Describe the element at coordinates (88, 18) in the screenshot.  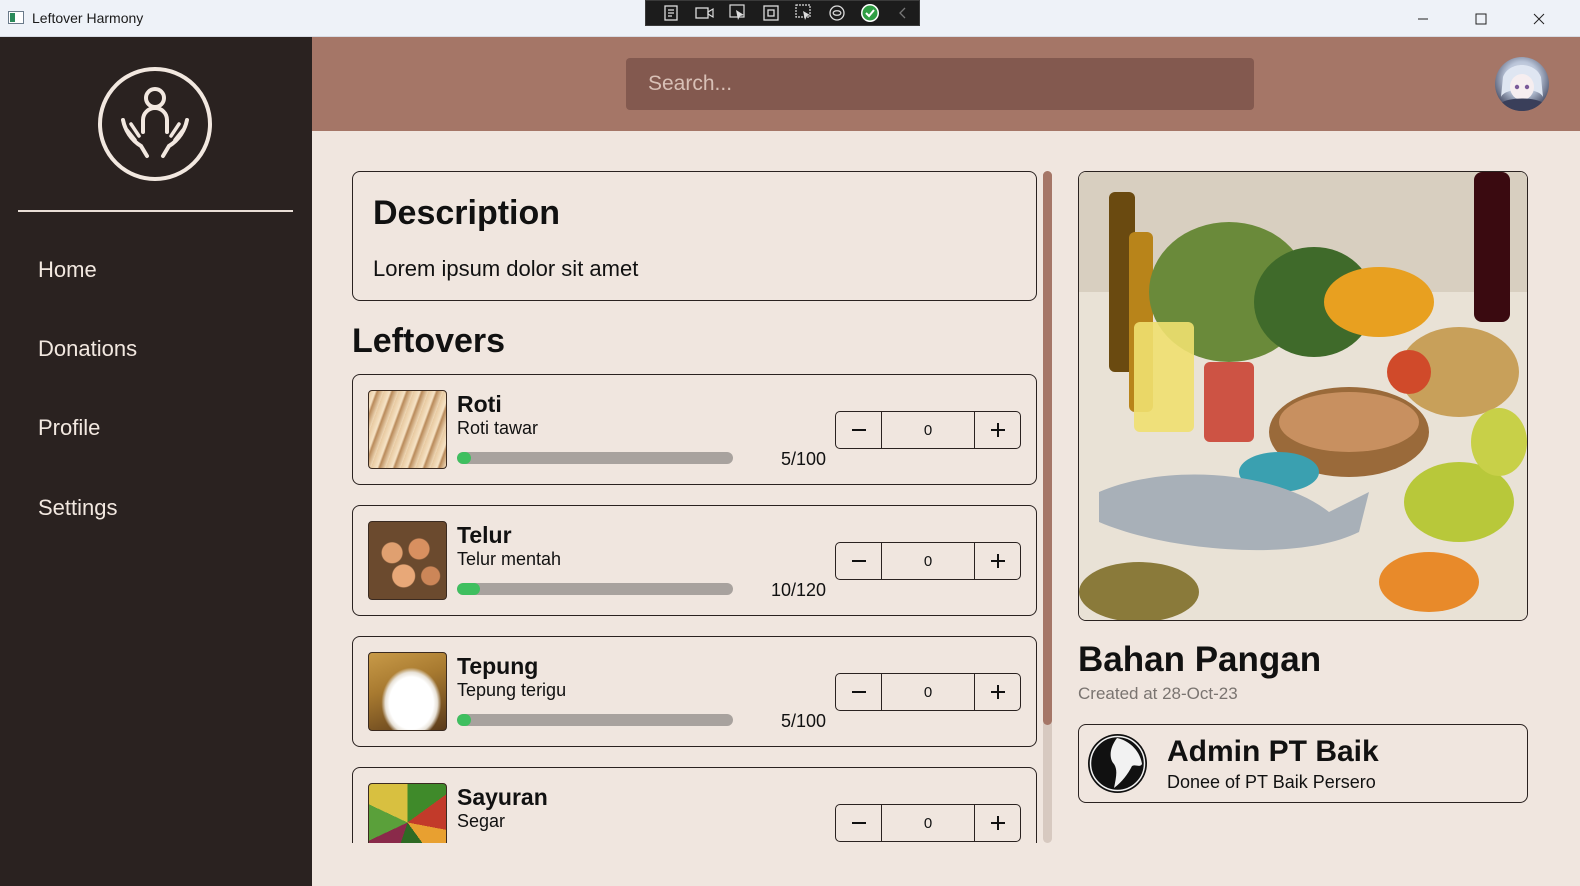
I see `window-title: Leftover Harmony` at that location.